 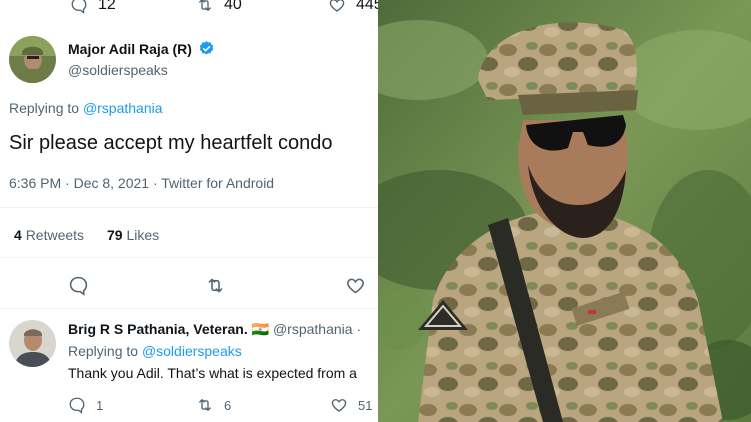 I want to click on verified-badge-icon, so click(x=206, y=48).